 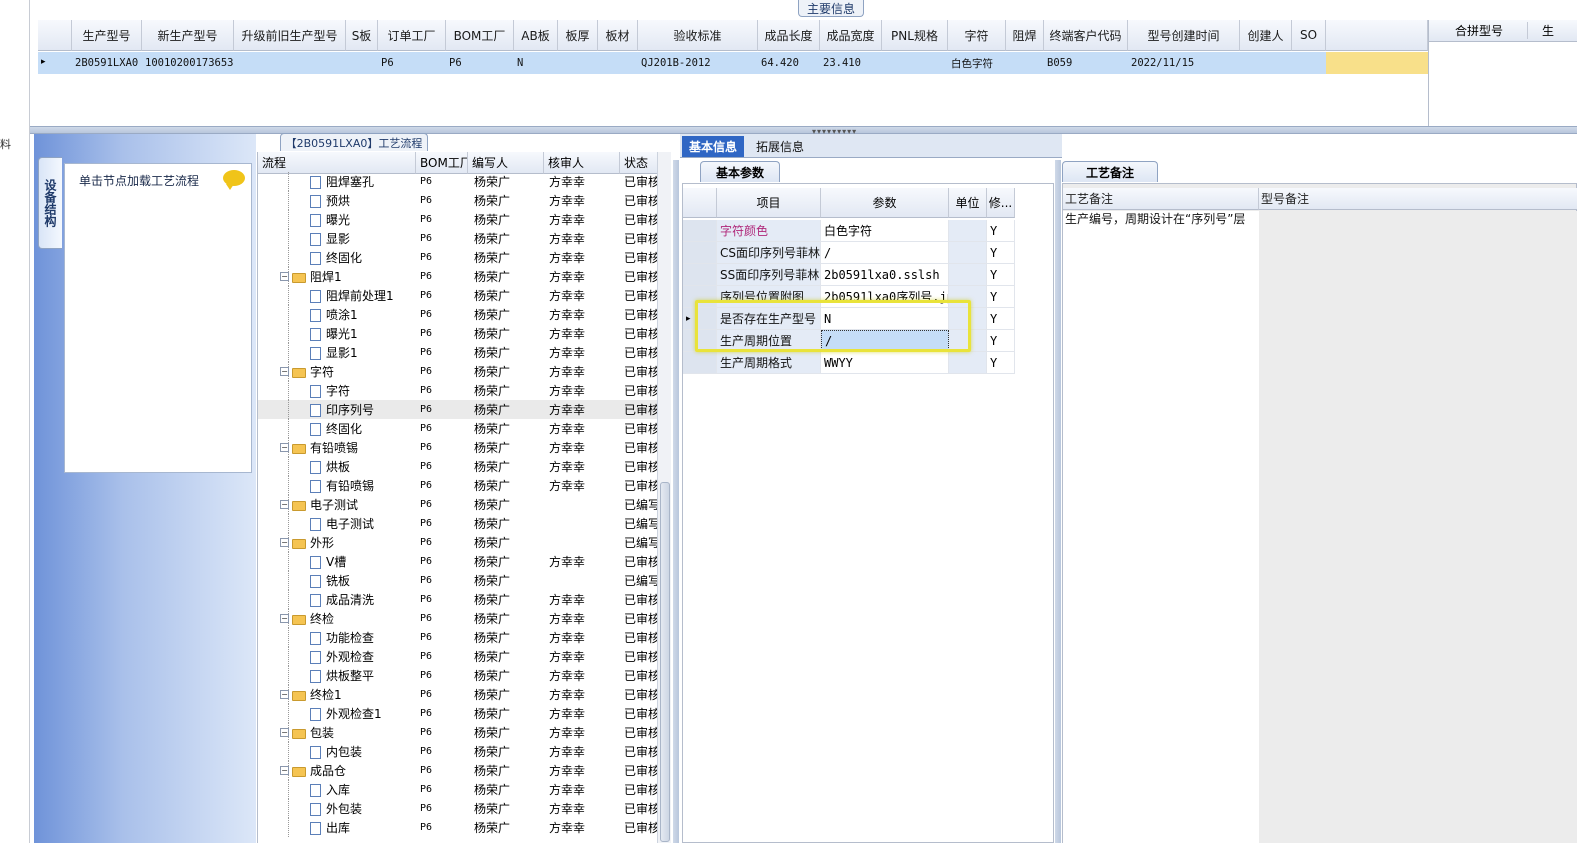 I want to click on tree-node: 阻焊前处理1, so click(x=363, y=295).